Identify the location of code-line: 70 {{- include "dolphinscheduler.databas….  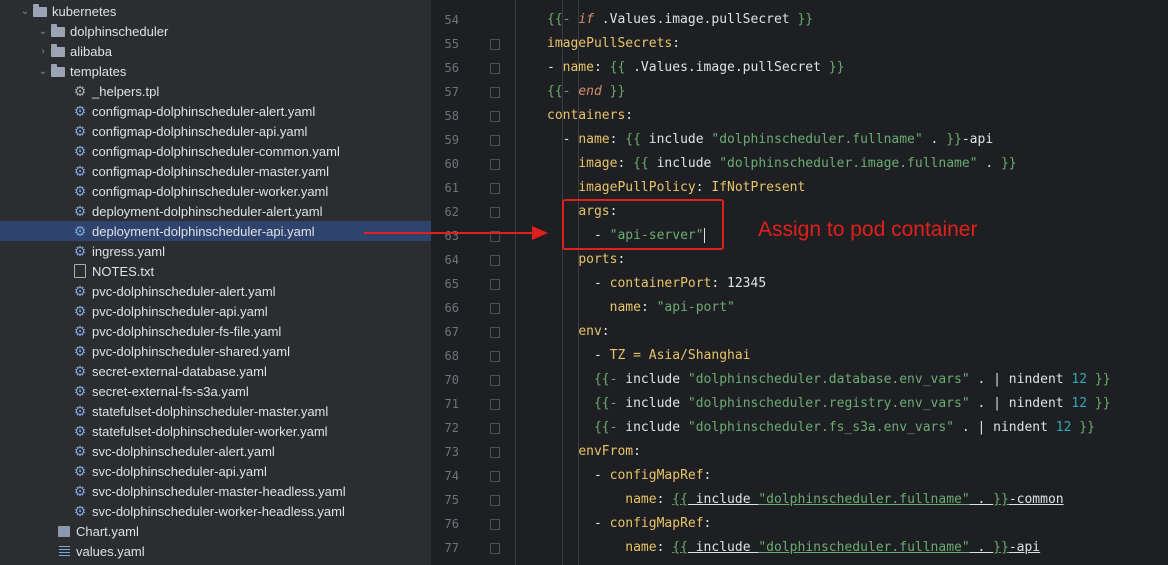
(799, 380).